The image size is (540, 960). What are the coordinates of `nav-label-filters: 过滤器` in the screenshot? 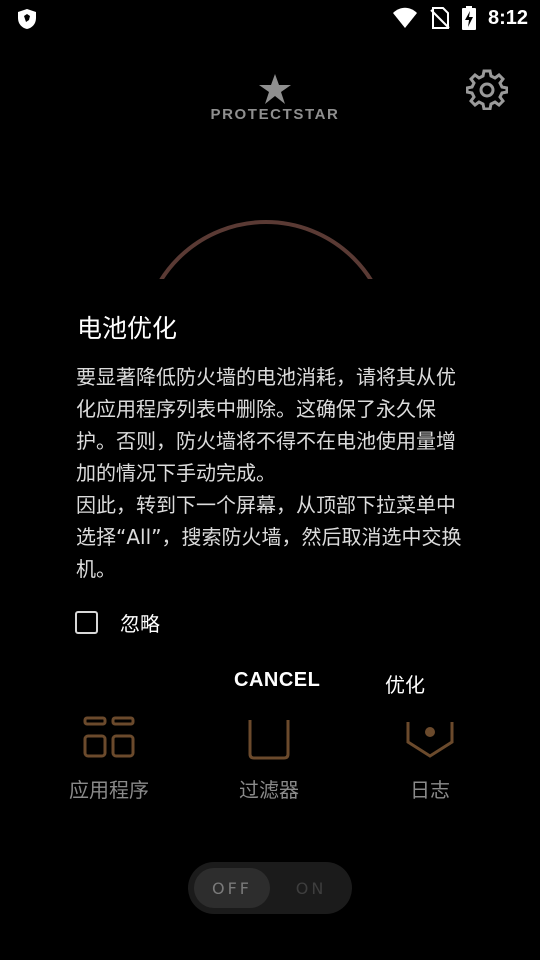 It's located at (269, 790).